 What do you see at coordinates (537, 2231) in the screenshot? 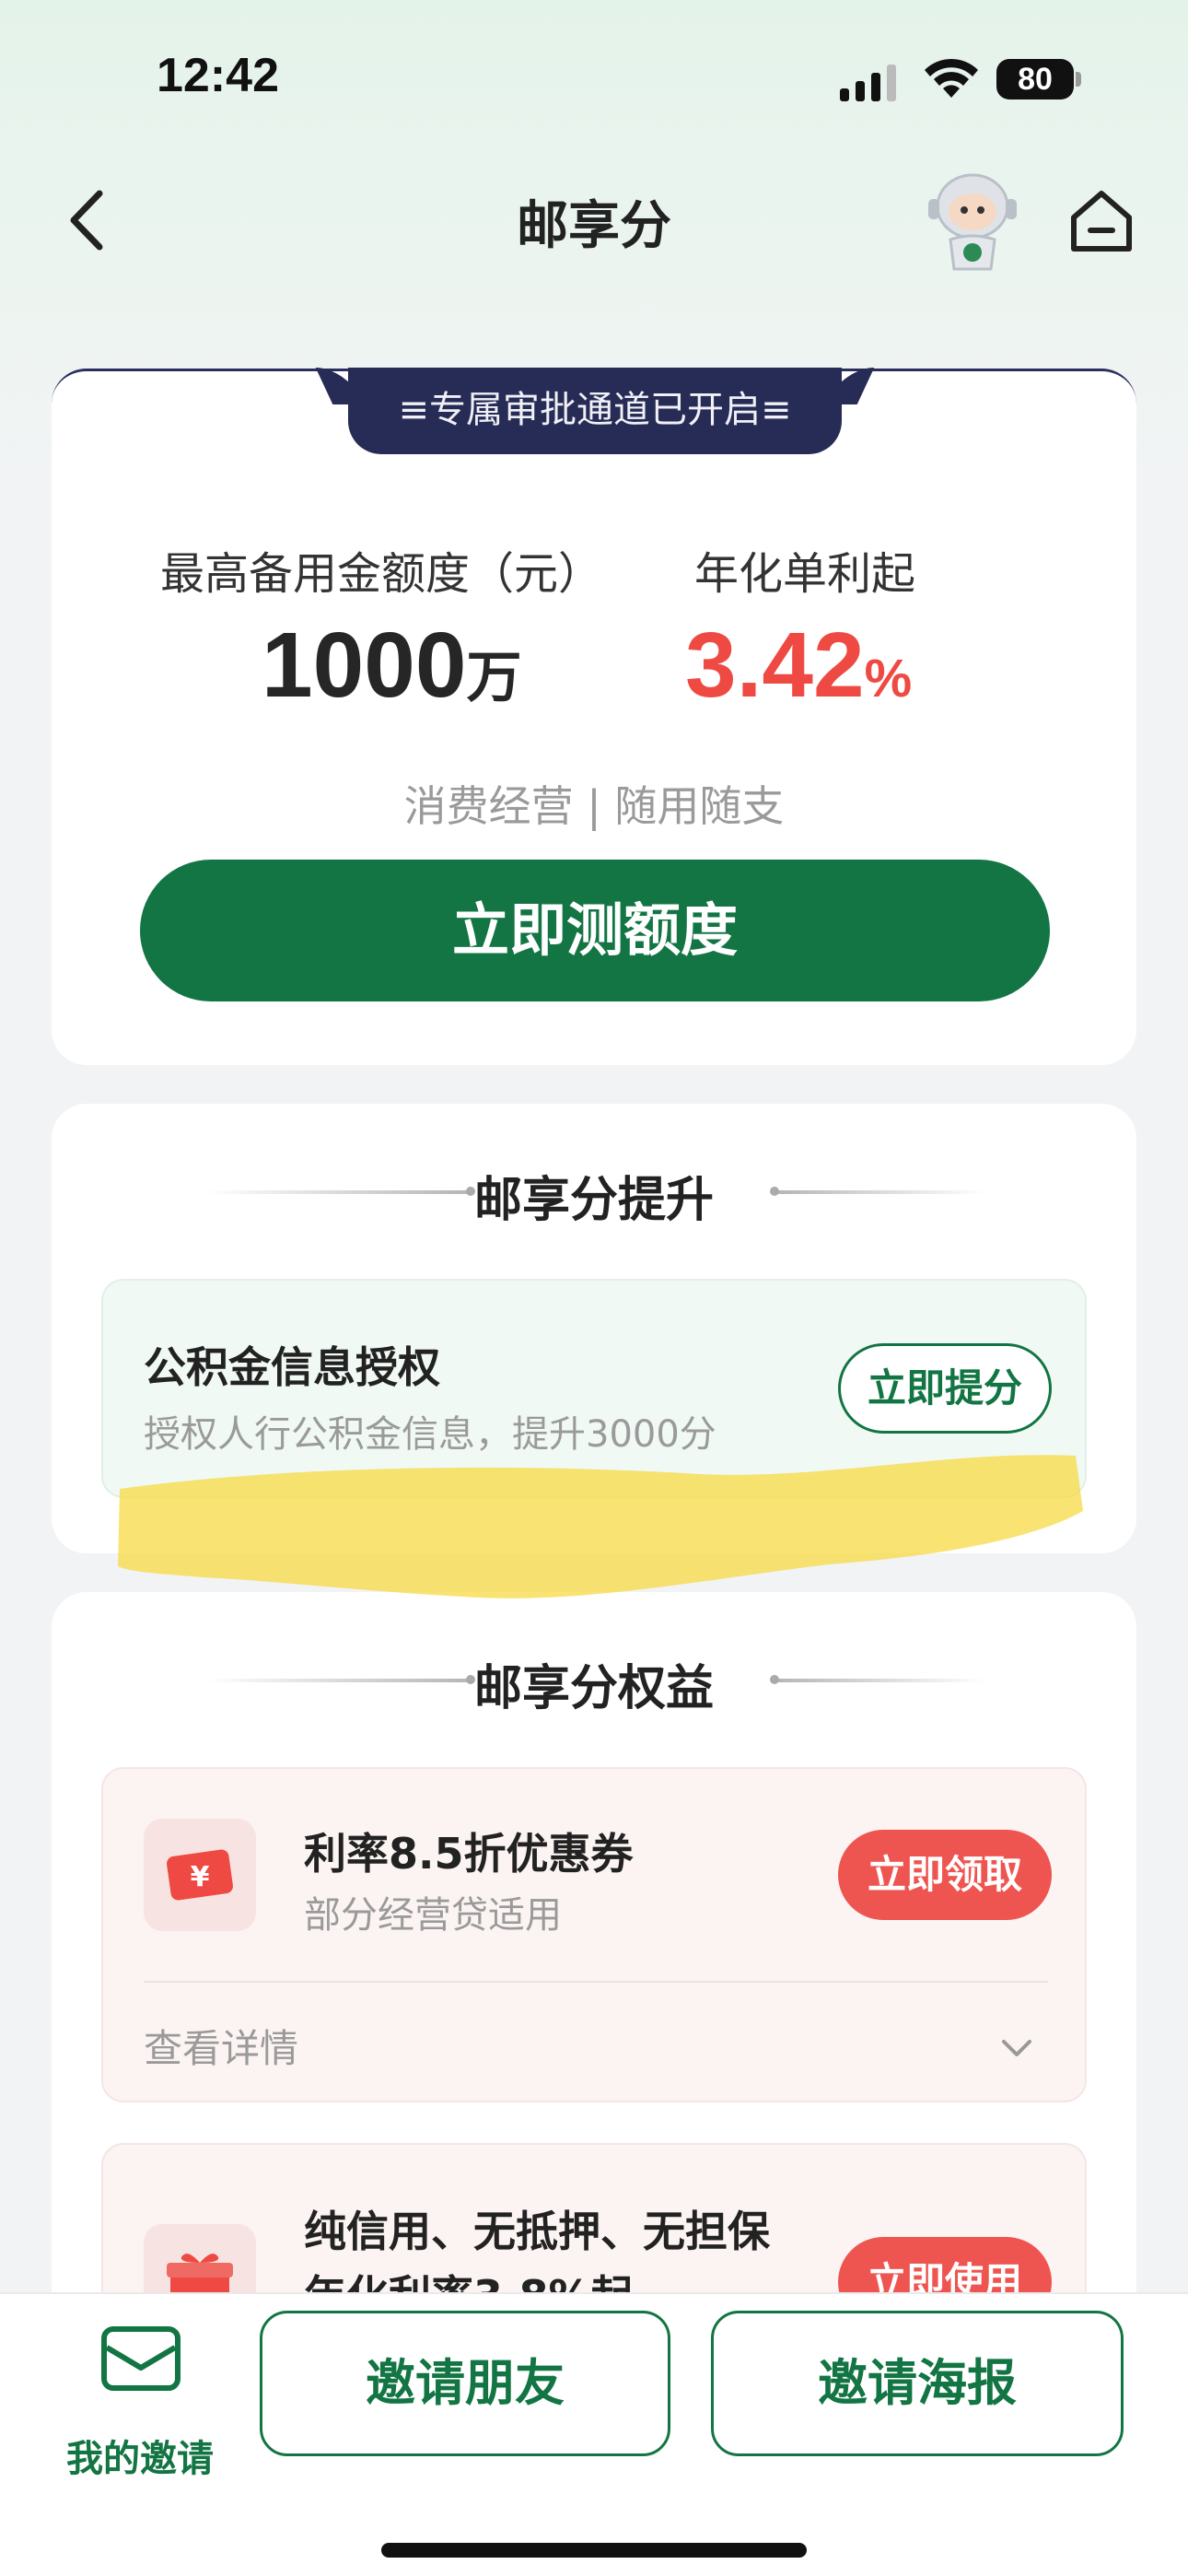
I see `benefit-title: 纯信用、无抵押、无担保` at bounding box center [537, 2231].